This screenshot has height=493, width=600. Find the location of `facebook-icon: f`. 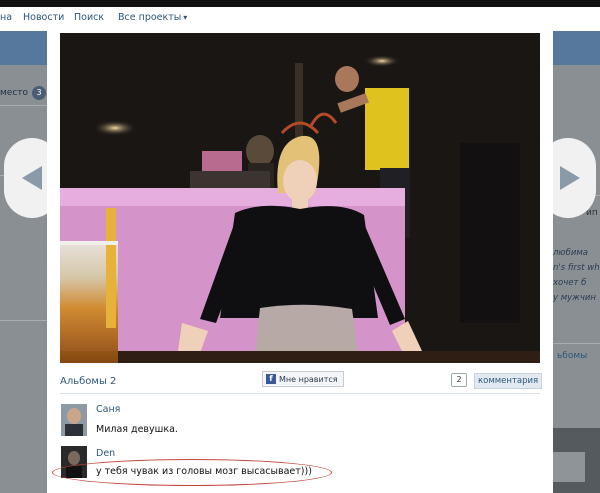

facebook-icon: f is located at coordinates (271, 379).